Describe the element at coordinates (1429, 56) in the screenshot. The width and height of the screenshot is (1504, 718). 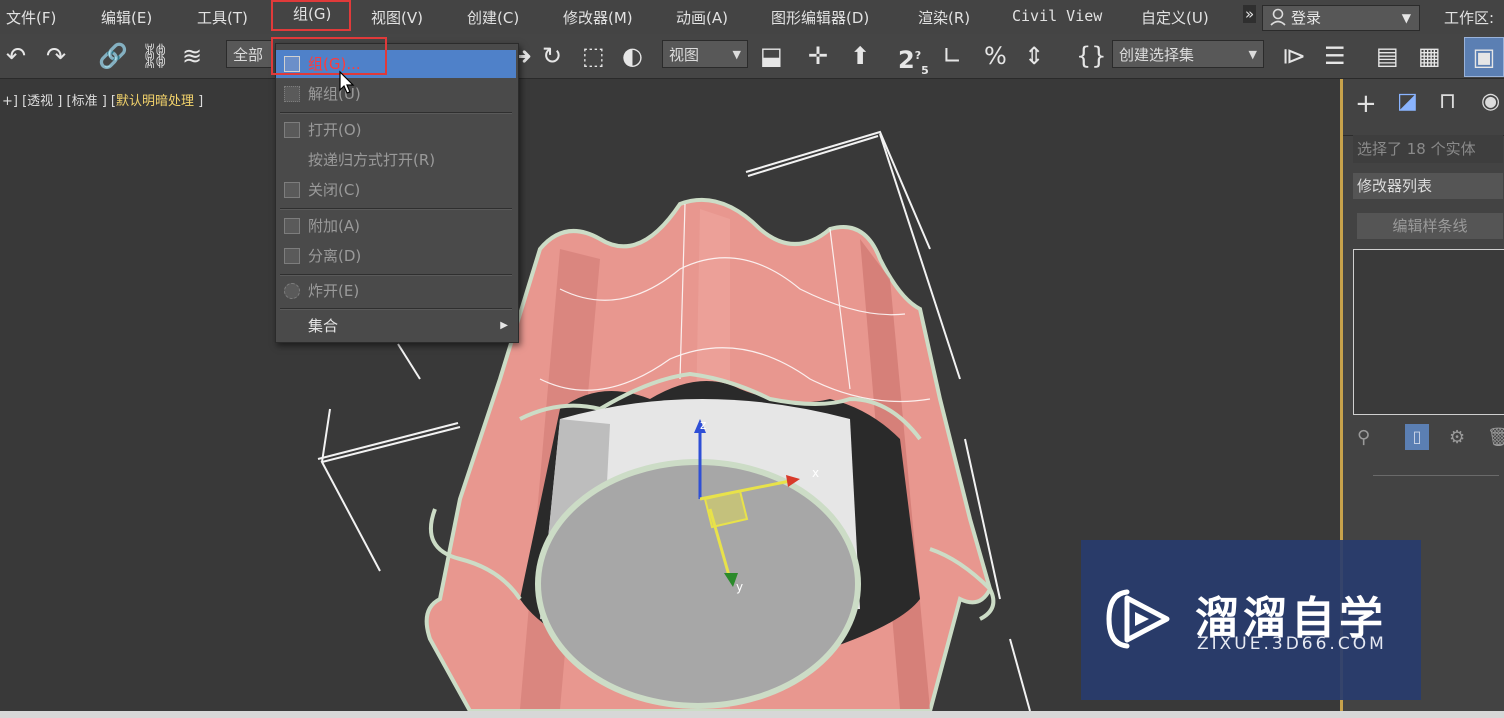
I see `ribbon-toggle-icon: ▦` at that location.